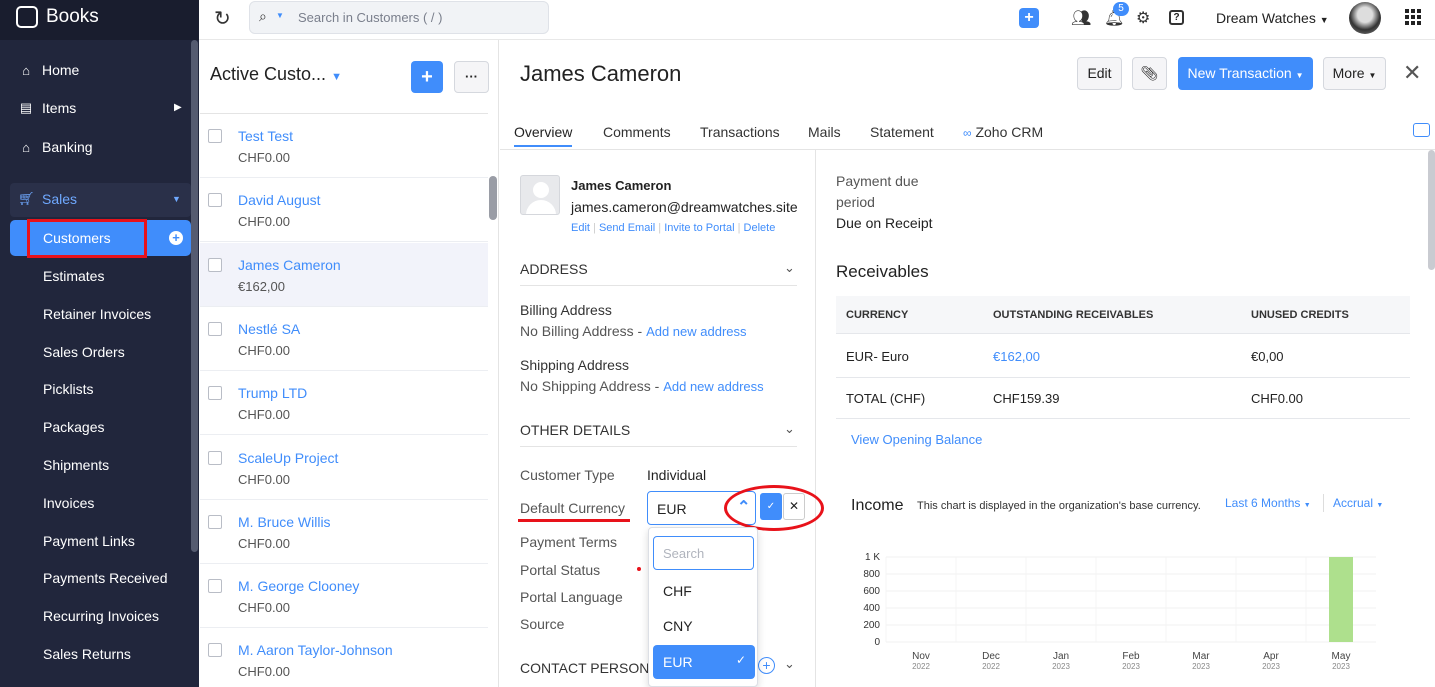 This screenshot has width=1435, height=687. I want to click on apps-grid-icon, so click(1413, 17).